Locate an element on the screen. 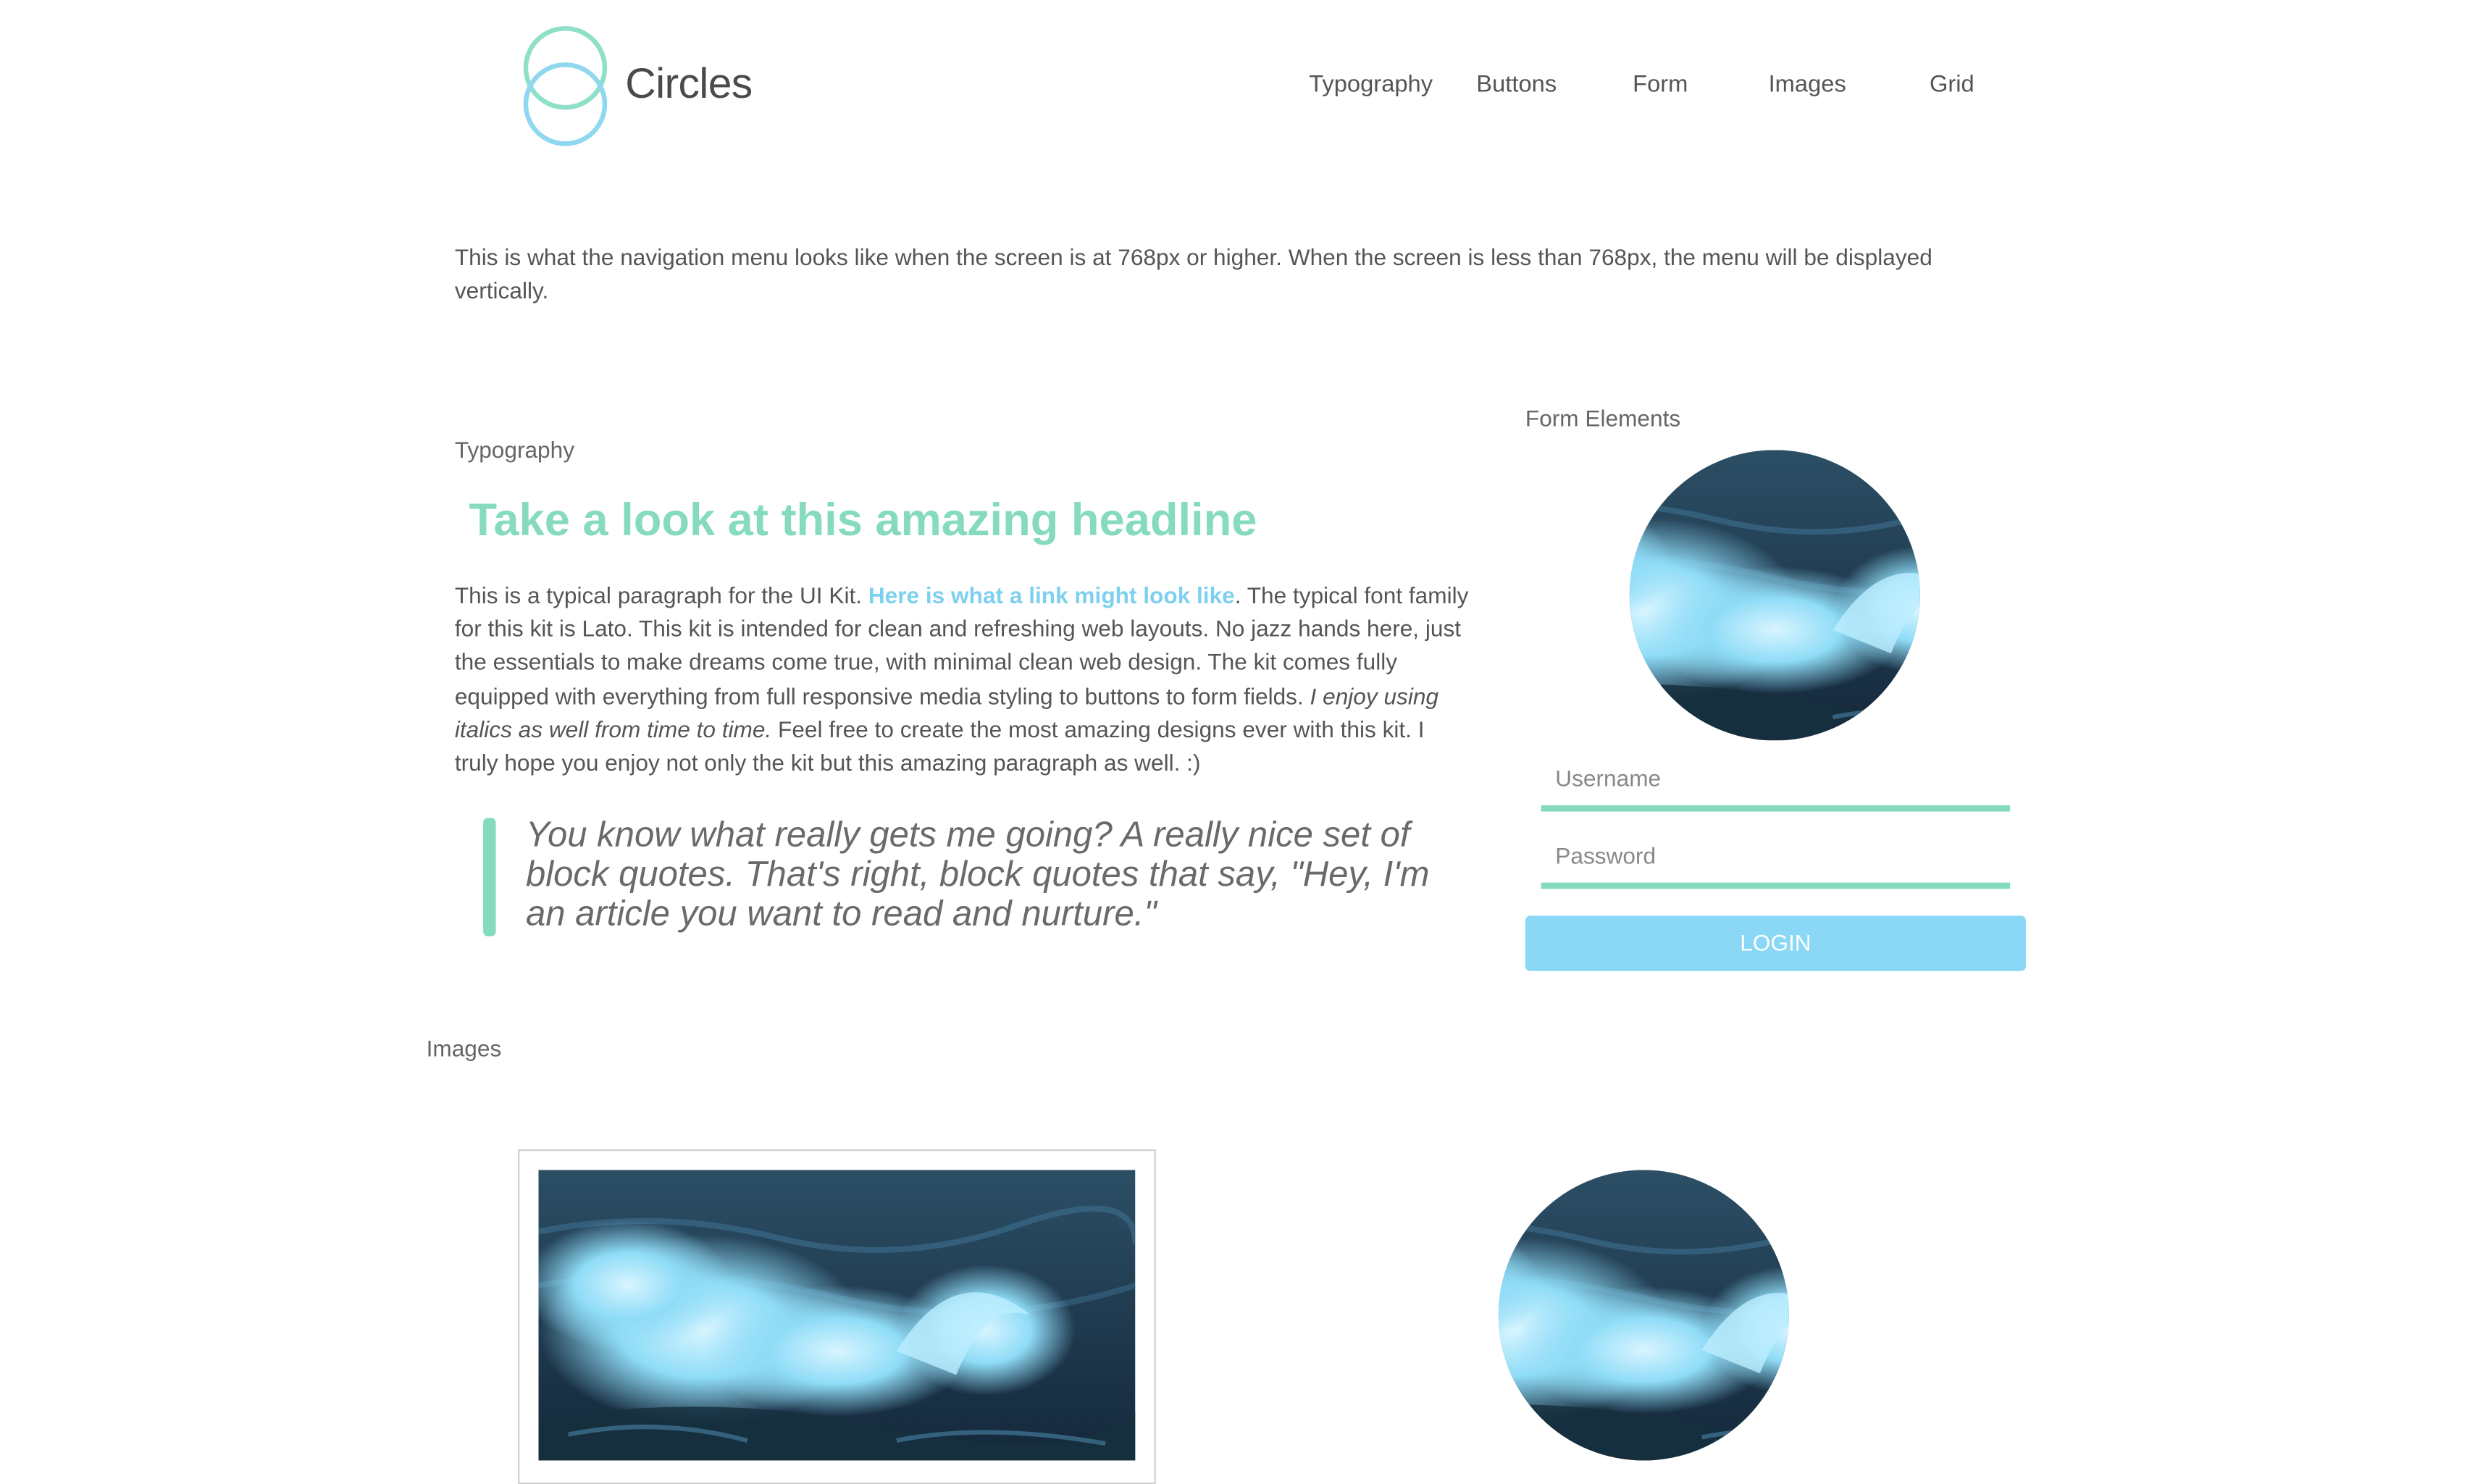  typography-label: Typography is located at coordinates (514, 451).